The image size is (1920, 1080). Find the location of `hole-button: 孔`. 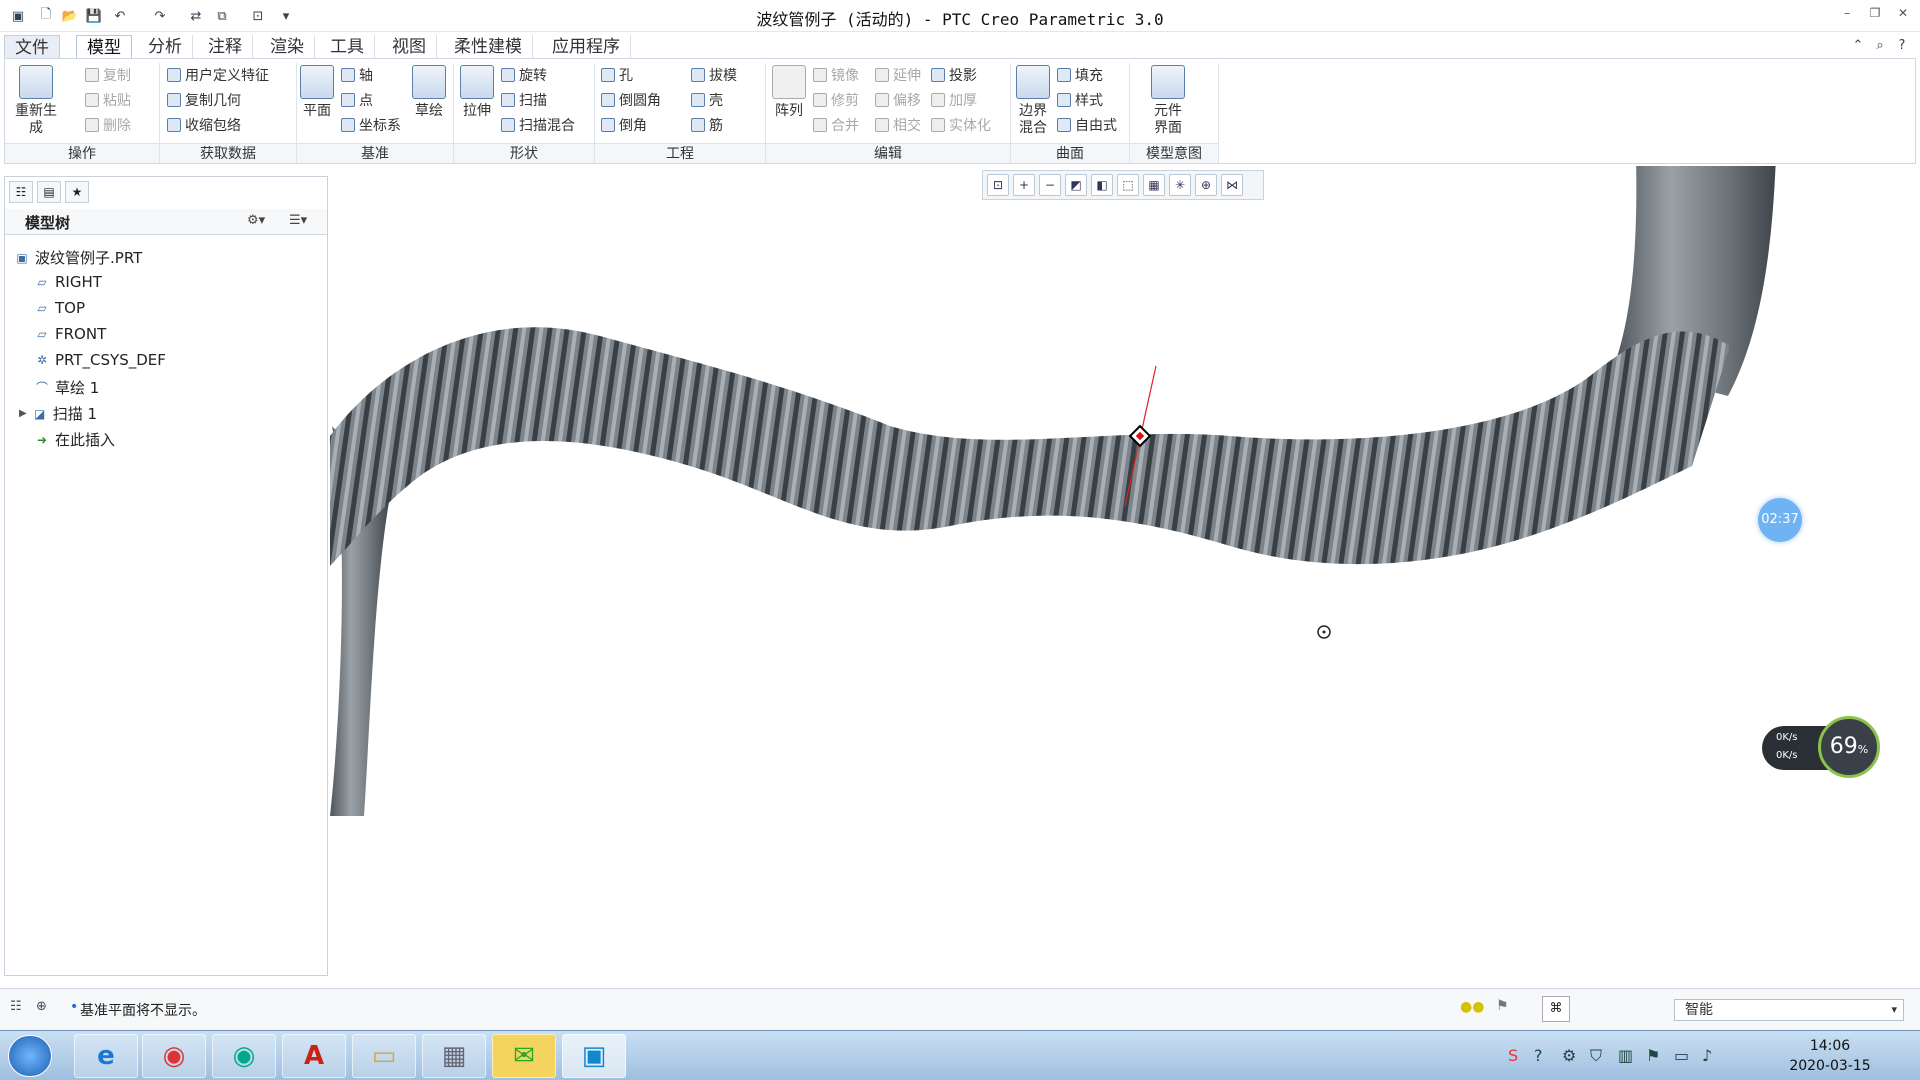

hole-button: 孔 is located at coordinates (617, 75).